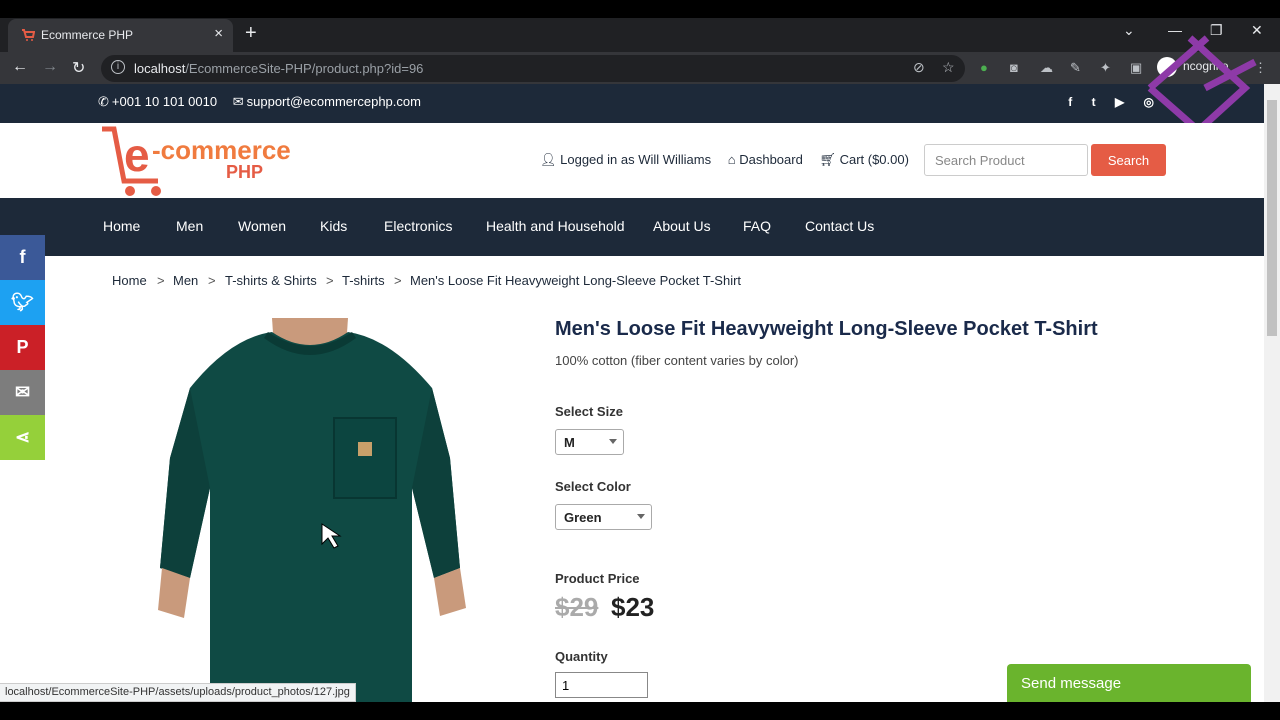 This screenshot has height=720, width=1280. Describe the element at coordinates (185, 280) in the screenshot. I see `breadcrumb-men: Men` at that location.